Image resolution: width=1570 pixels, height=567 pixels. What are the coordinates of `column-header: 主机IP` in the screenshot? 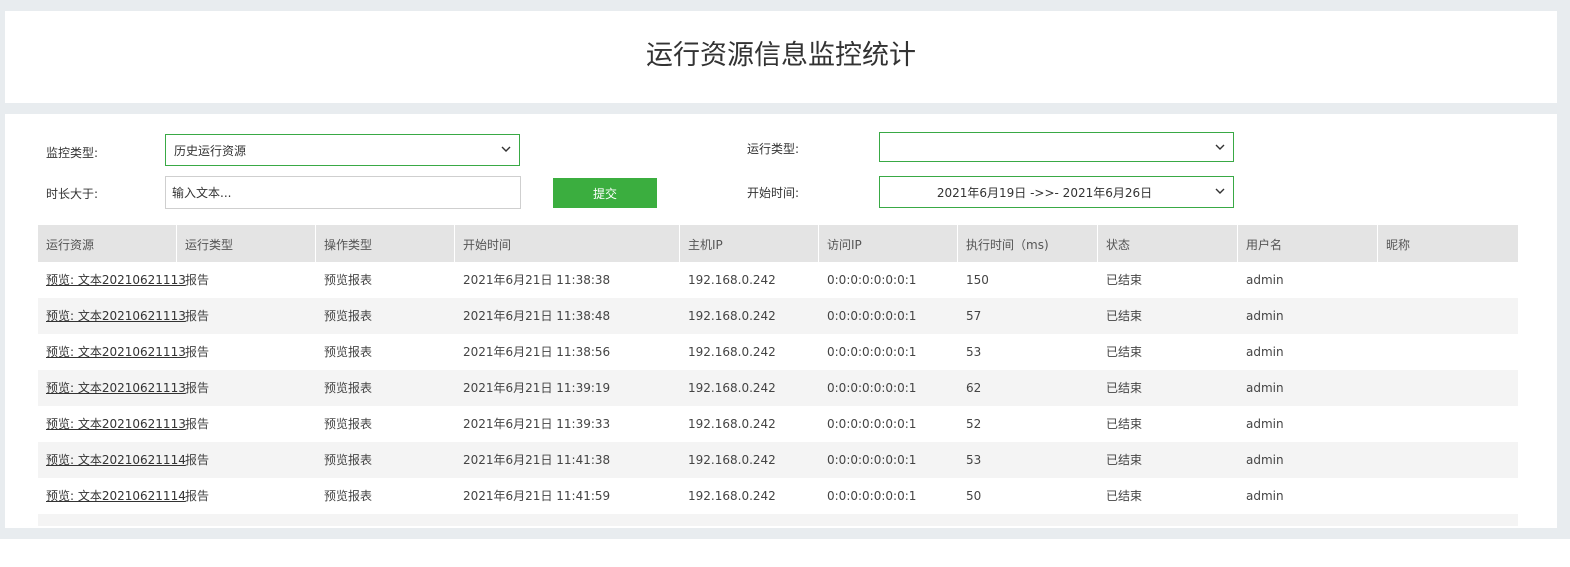 It's located at (750, 243).